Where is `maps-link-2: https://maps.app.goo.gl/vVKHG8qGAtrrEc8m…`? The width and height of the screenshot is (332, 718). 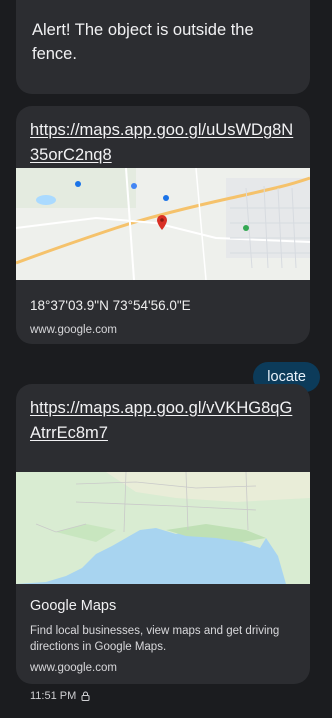
maps-link-2: https://maps.app.goo.gl/vVKHG8qGAtrrEc8m… is located at coordinates (163, 421).